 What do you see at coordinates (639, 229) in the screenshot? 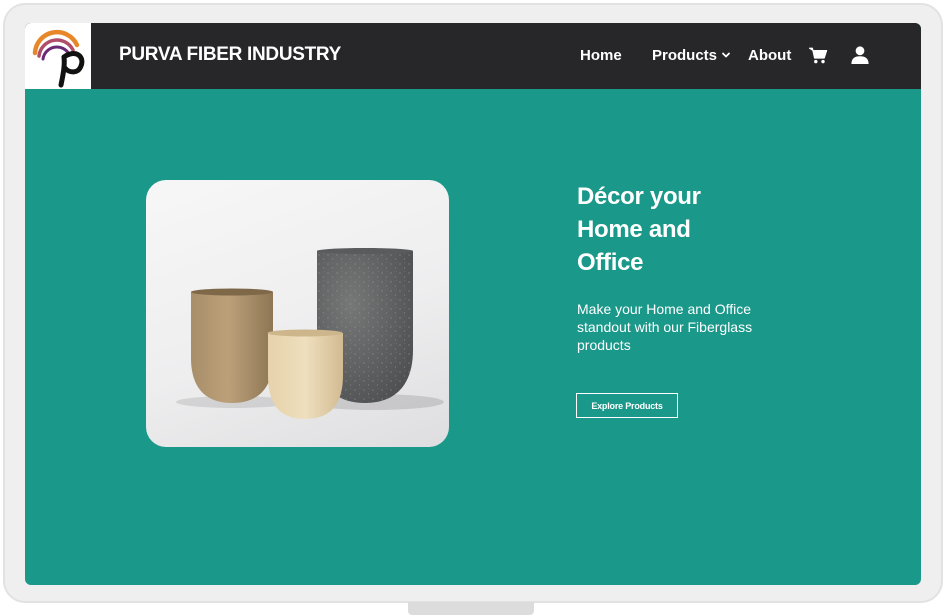
I see `hero-title: Décor your Home and Office` at bounding box center [639, 229].